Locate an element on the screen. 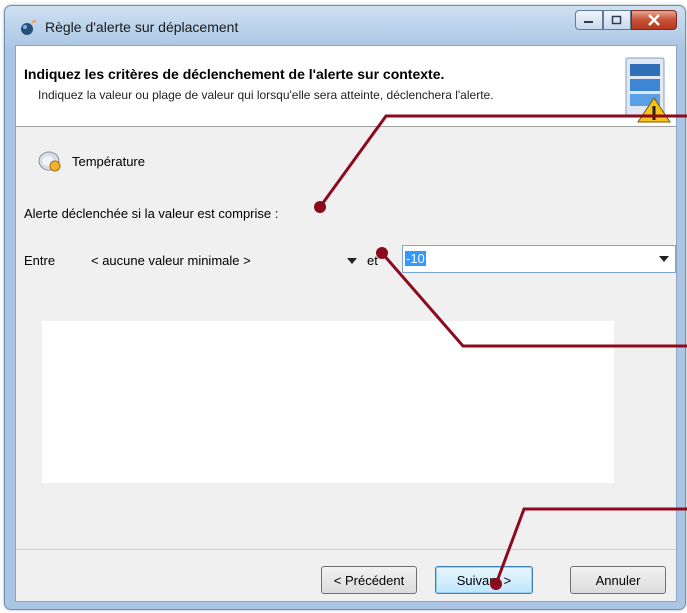  caption-buttons is located at coordinates (626, 20).